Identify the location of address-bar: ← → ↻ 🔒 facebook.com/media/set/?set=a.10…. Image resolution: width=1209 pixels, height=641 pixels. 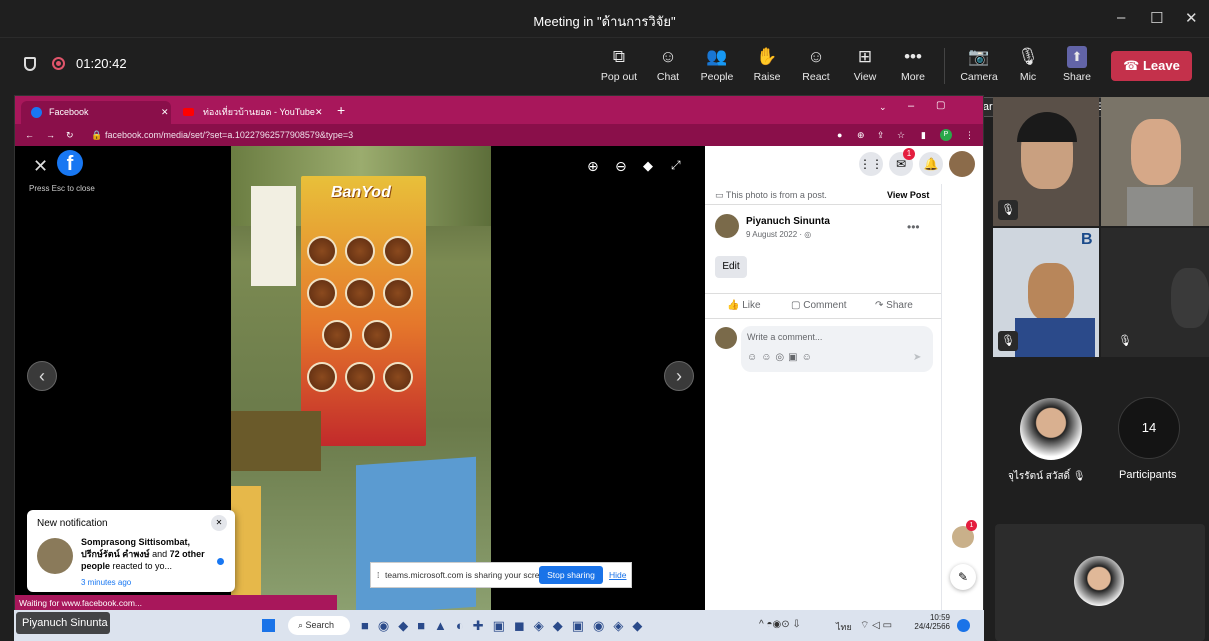
(499, 135).